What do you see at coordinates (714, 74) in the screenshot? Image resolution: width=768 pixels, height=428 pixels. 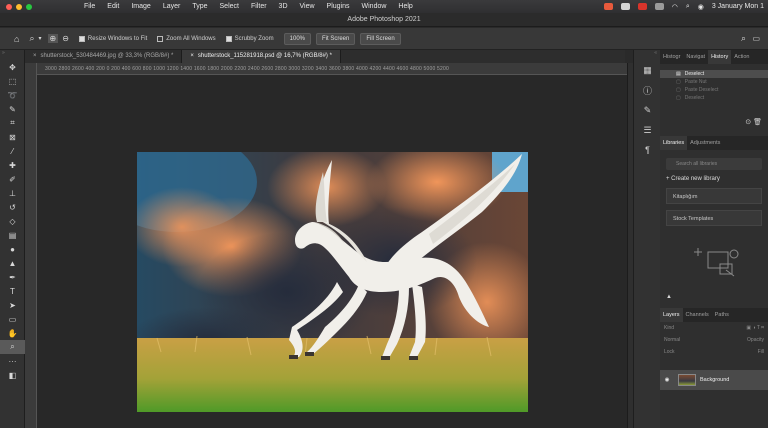 I see `history-item: ▤ Deselect` at bounding box center [714, 74].